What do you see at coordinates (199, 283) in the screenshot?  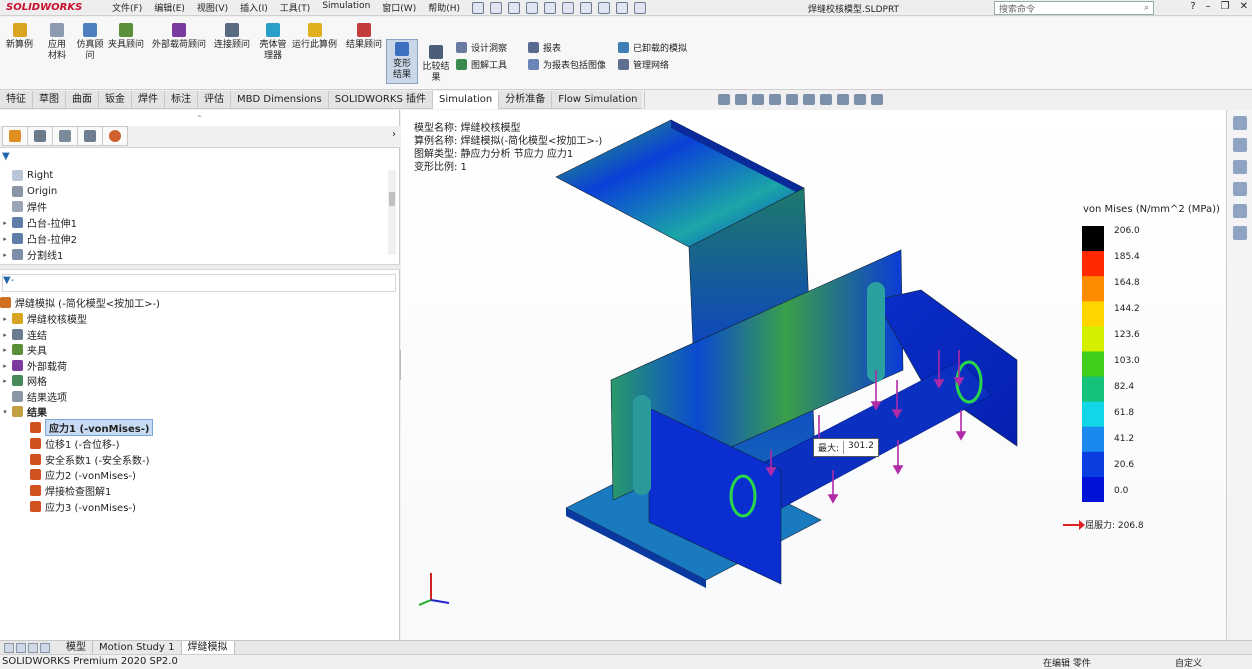 I see `study-filter-field: ▼-` at bounding box center [199, 283].